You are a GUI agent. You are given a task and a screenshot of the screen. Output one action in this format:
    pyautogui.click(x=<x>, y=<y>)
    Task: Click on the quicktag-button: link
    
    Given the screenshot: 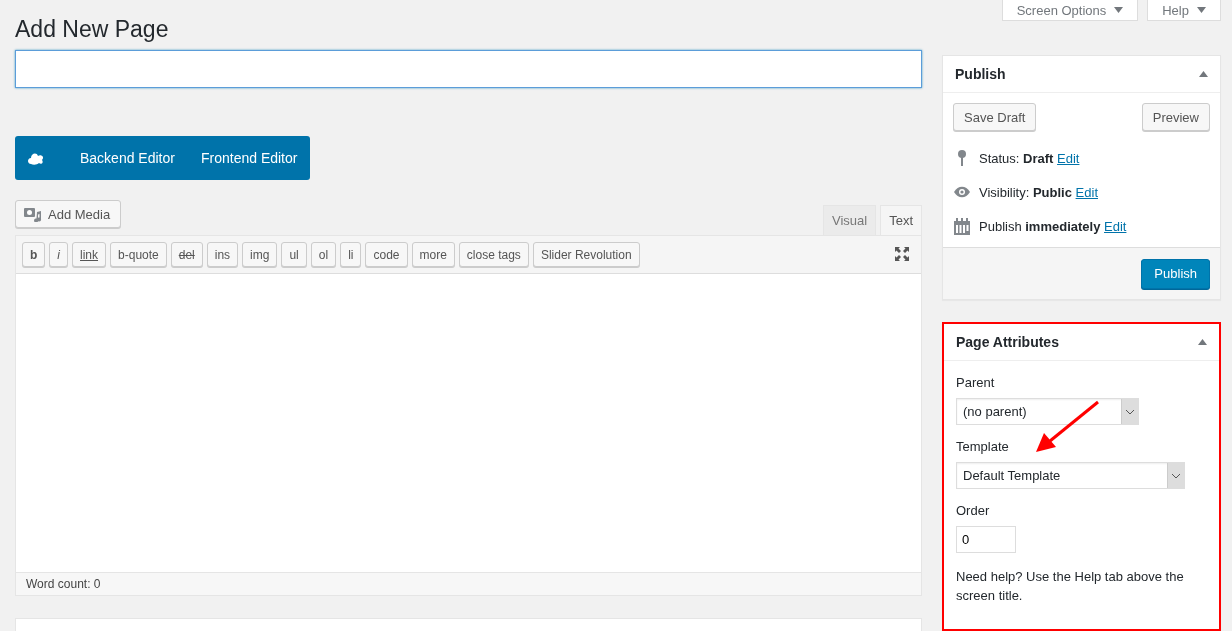 What is the action you would take?
    pyautogui.click(x=89, y=254)
    